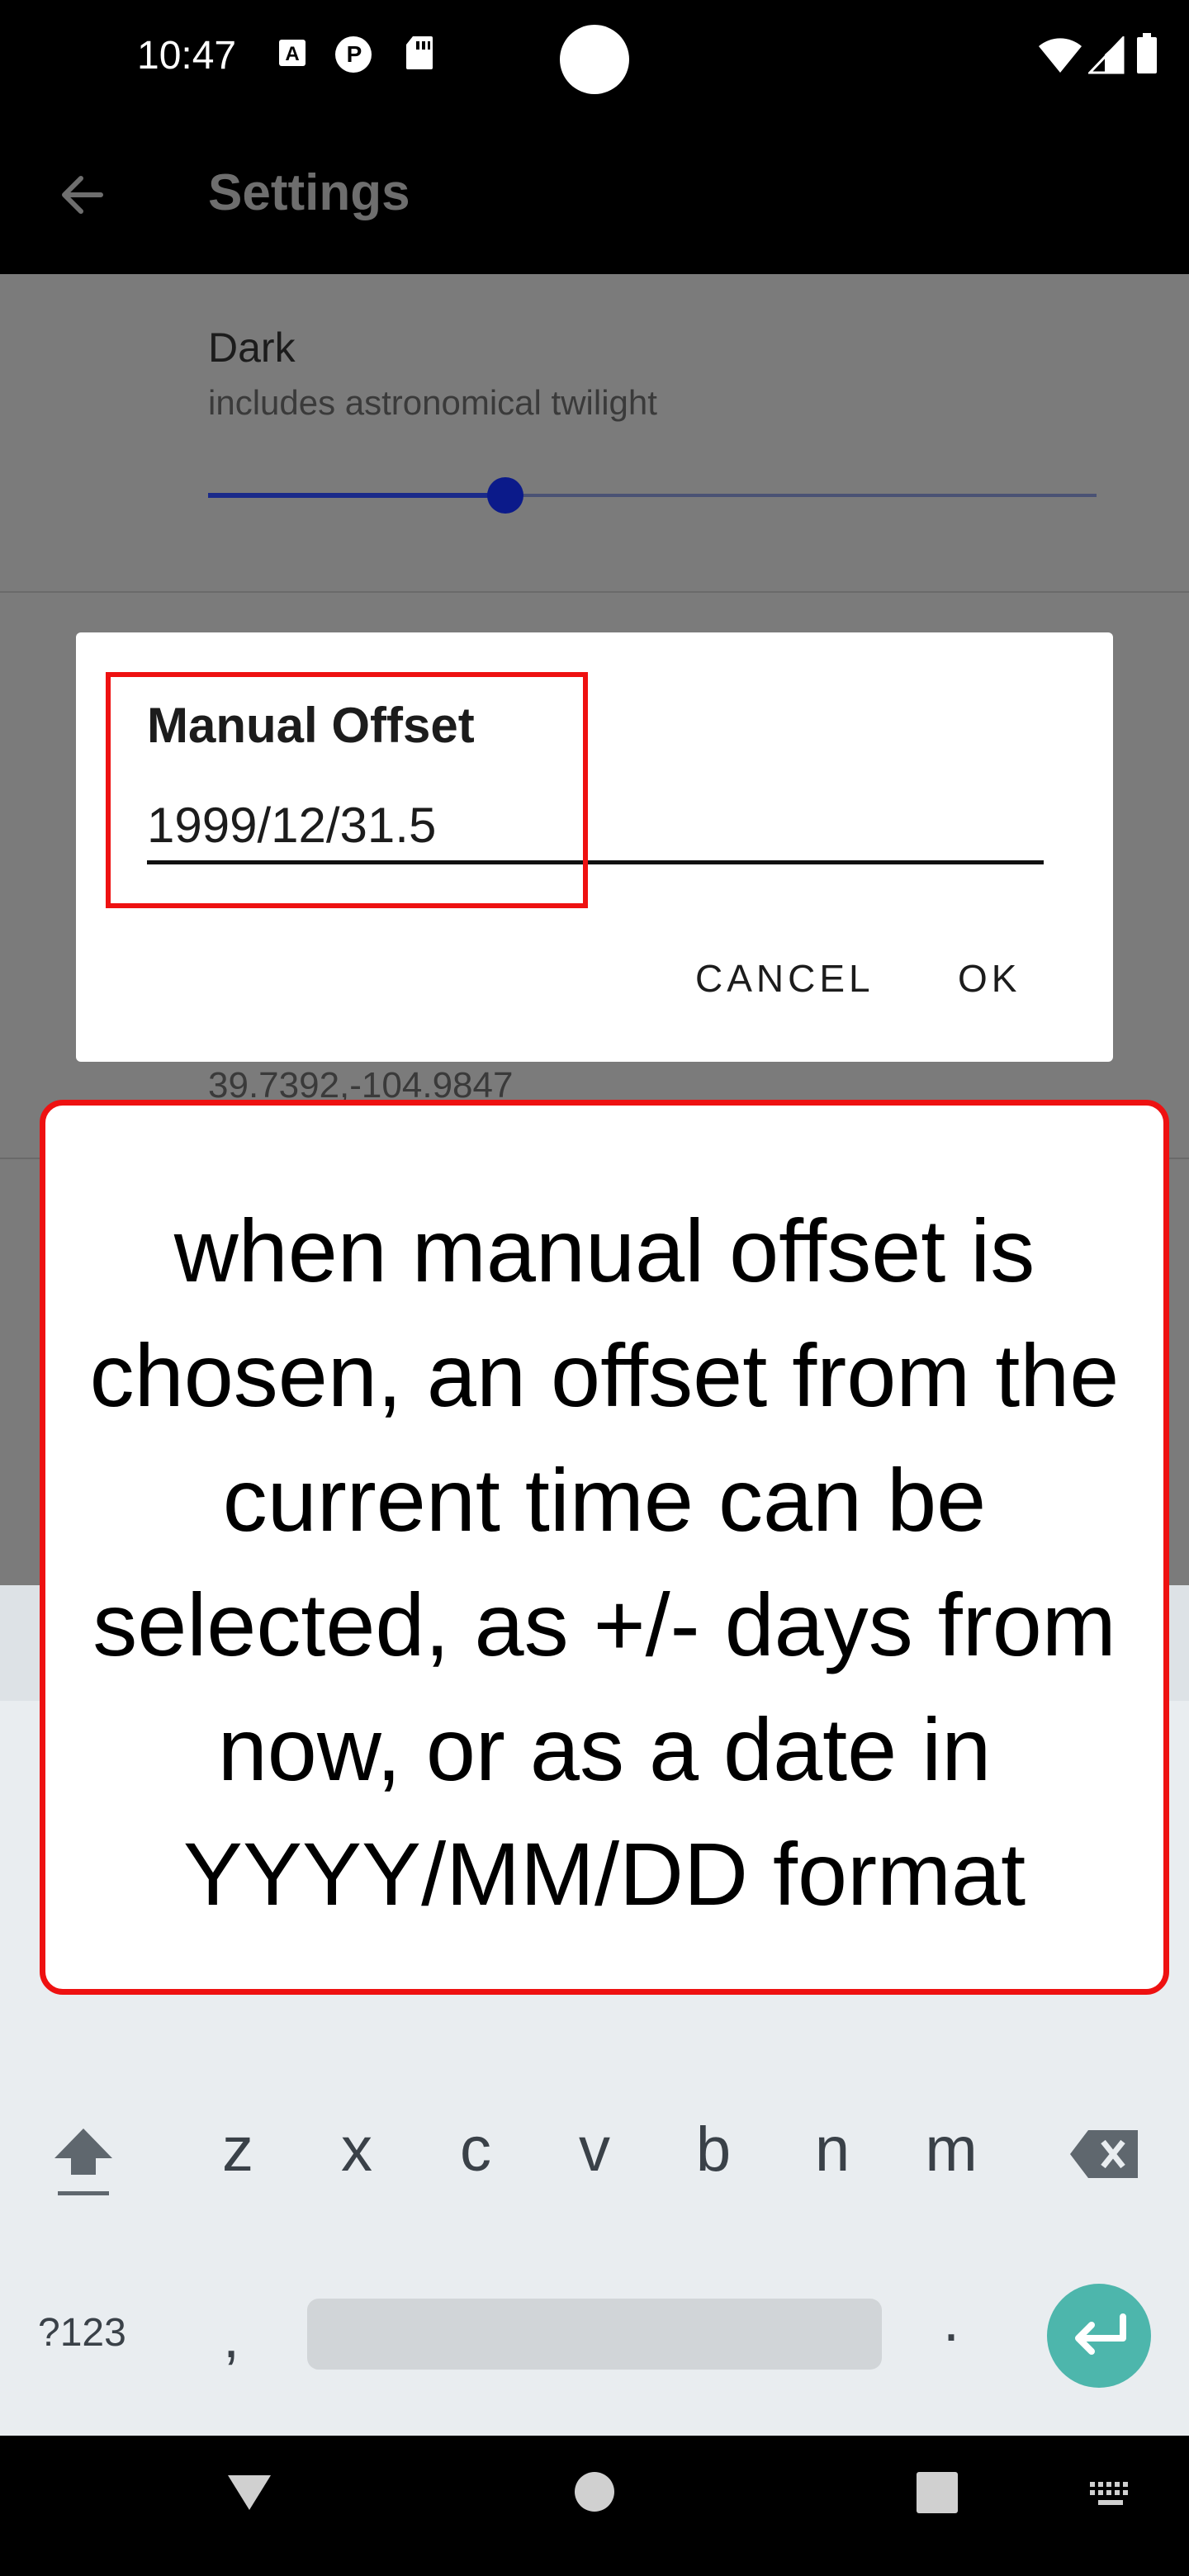  What do you see at coordinates (832, 2149) in the screenshot?
I see `key-n: n` at bounding box center [832, 2149].